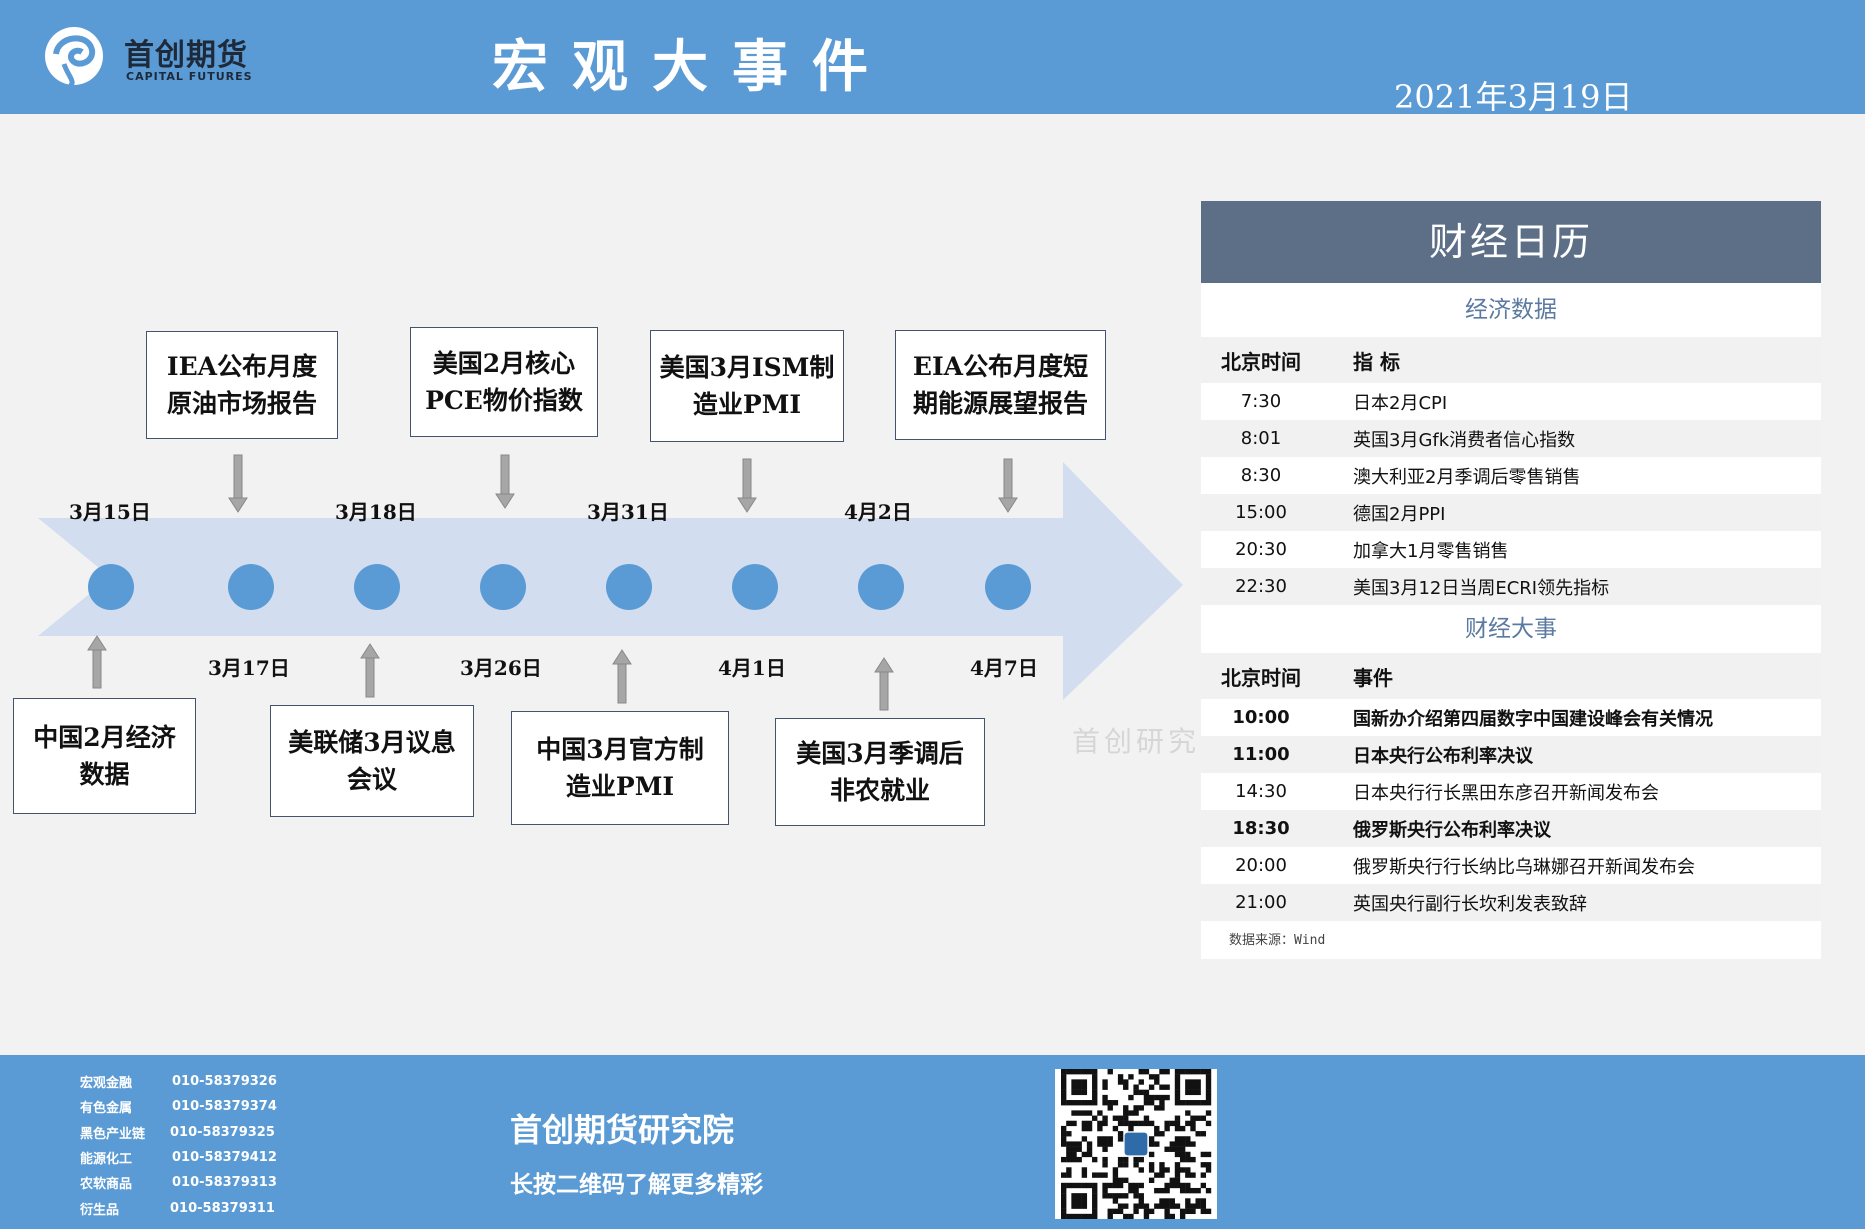 The width and height of the screenshot is (1865, 1229). I want to click on table-row: 8:30 澳大利亚2月季调后零售销售, so click(1511, 475).